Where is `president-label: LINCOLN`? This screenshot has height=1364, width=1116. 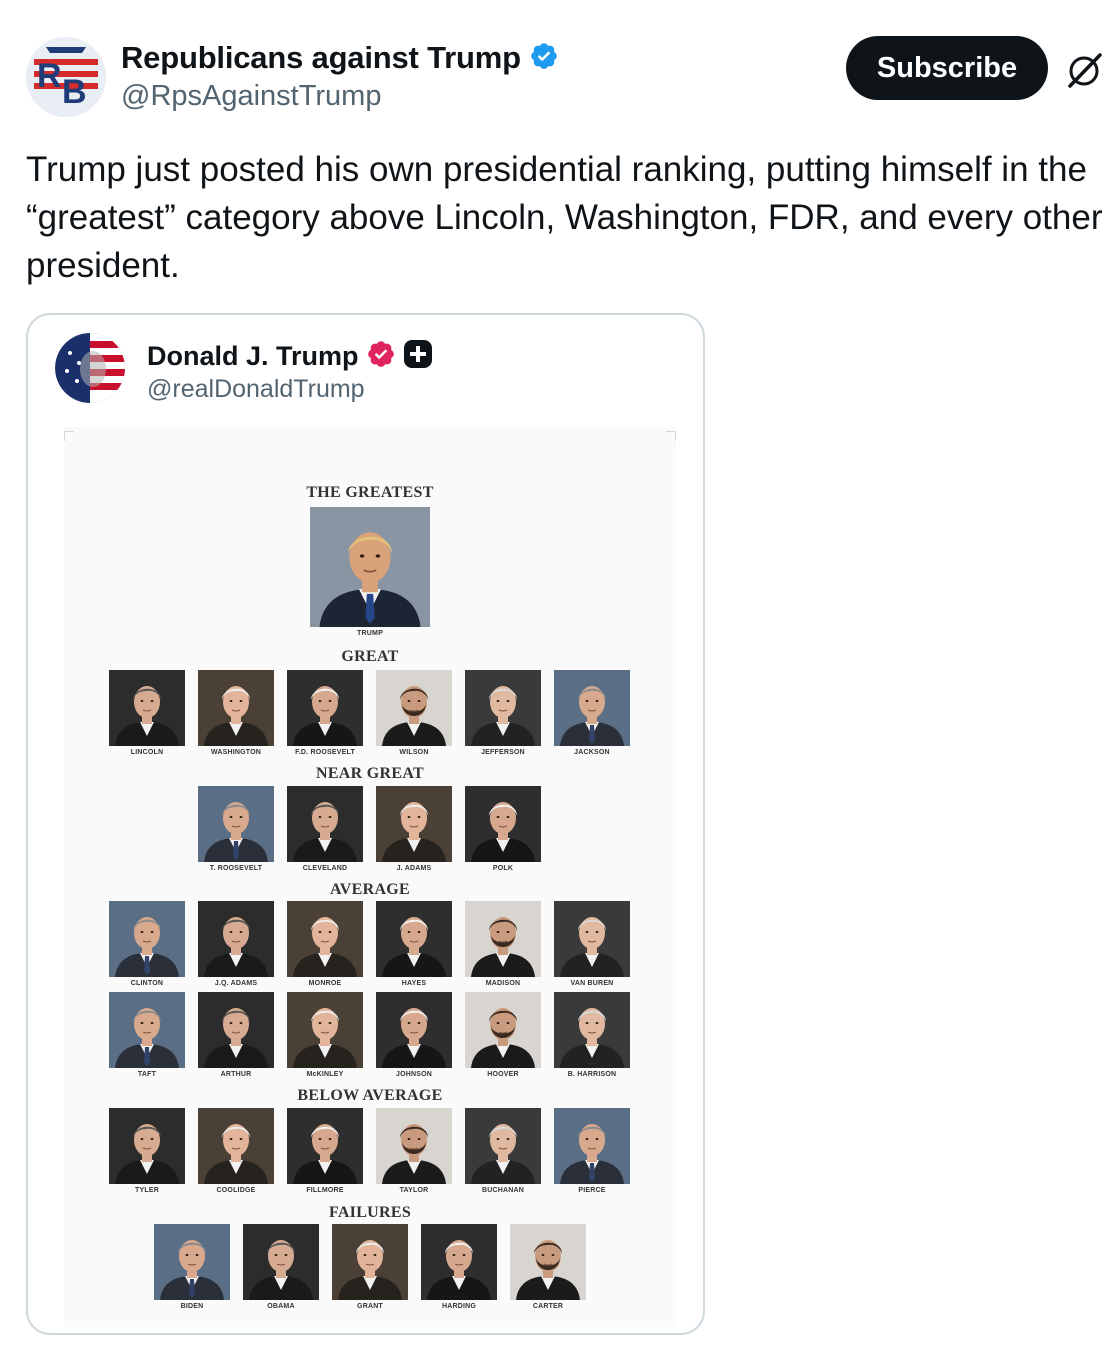
president-label: LINCOLN is located at coordinates (147, 752).